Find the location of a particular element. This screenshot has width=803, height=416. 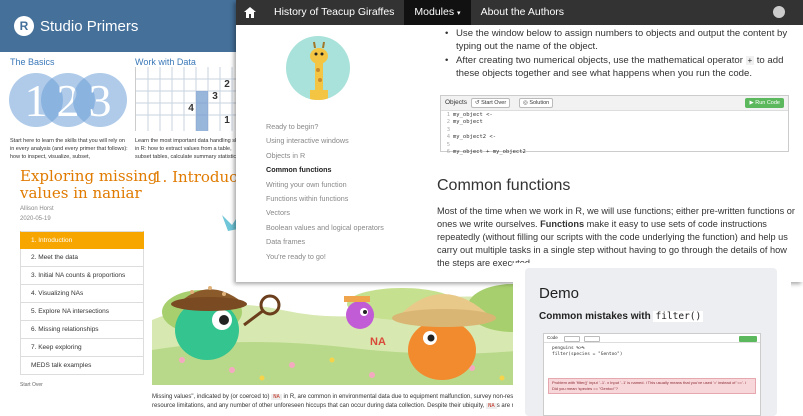

sidebar-item: Writing your own function is located at coordinates (341, 184).